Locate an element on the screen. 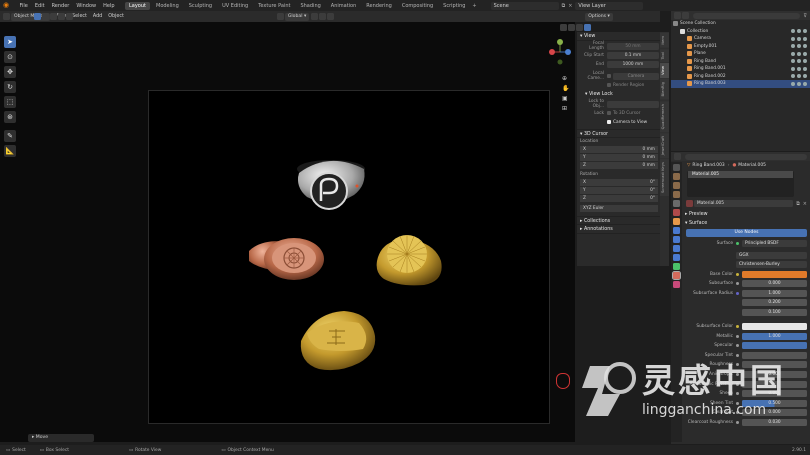 The image size is (810, 455). proportional-edit-icon is located at coordinates (331, 16).